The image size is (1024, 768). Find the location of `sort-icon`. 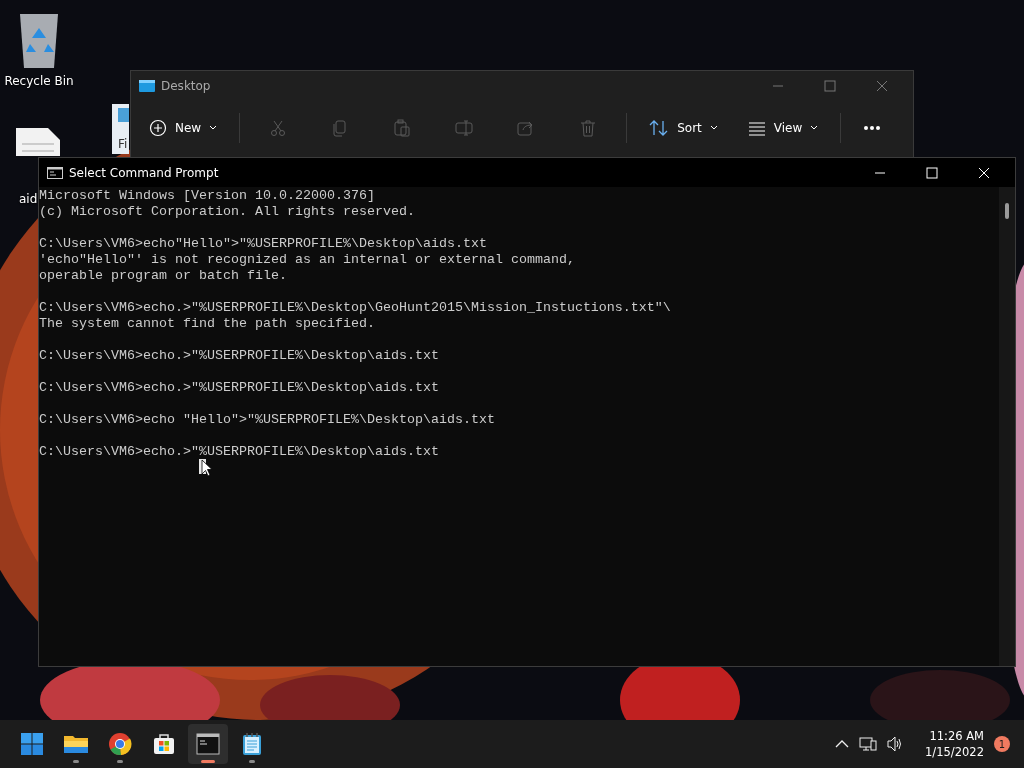

sort-icon is located at coordinates (659, 128).